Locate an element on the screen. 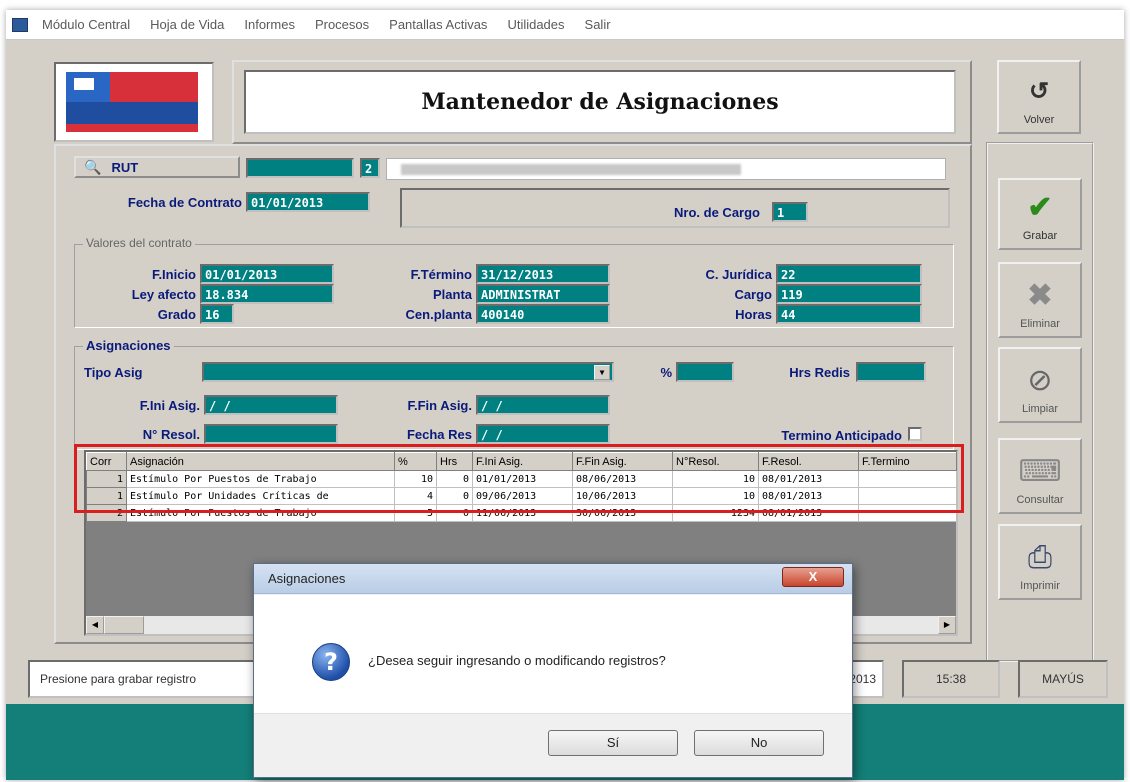  menu-item-pantallas-activas: Pantallas Activas is located at coordinates (438, 24).